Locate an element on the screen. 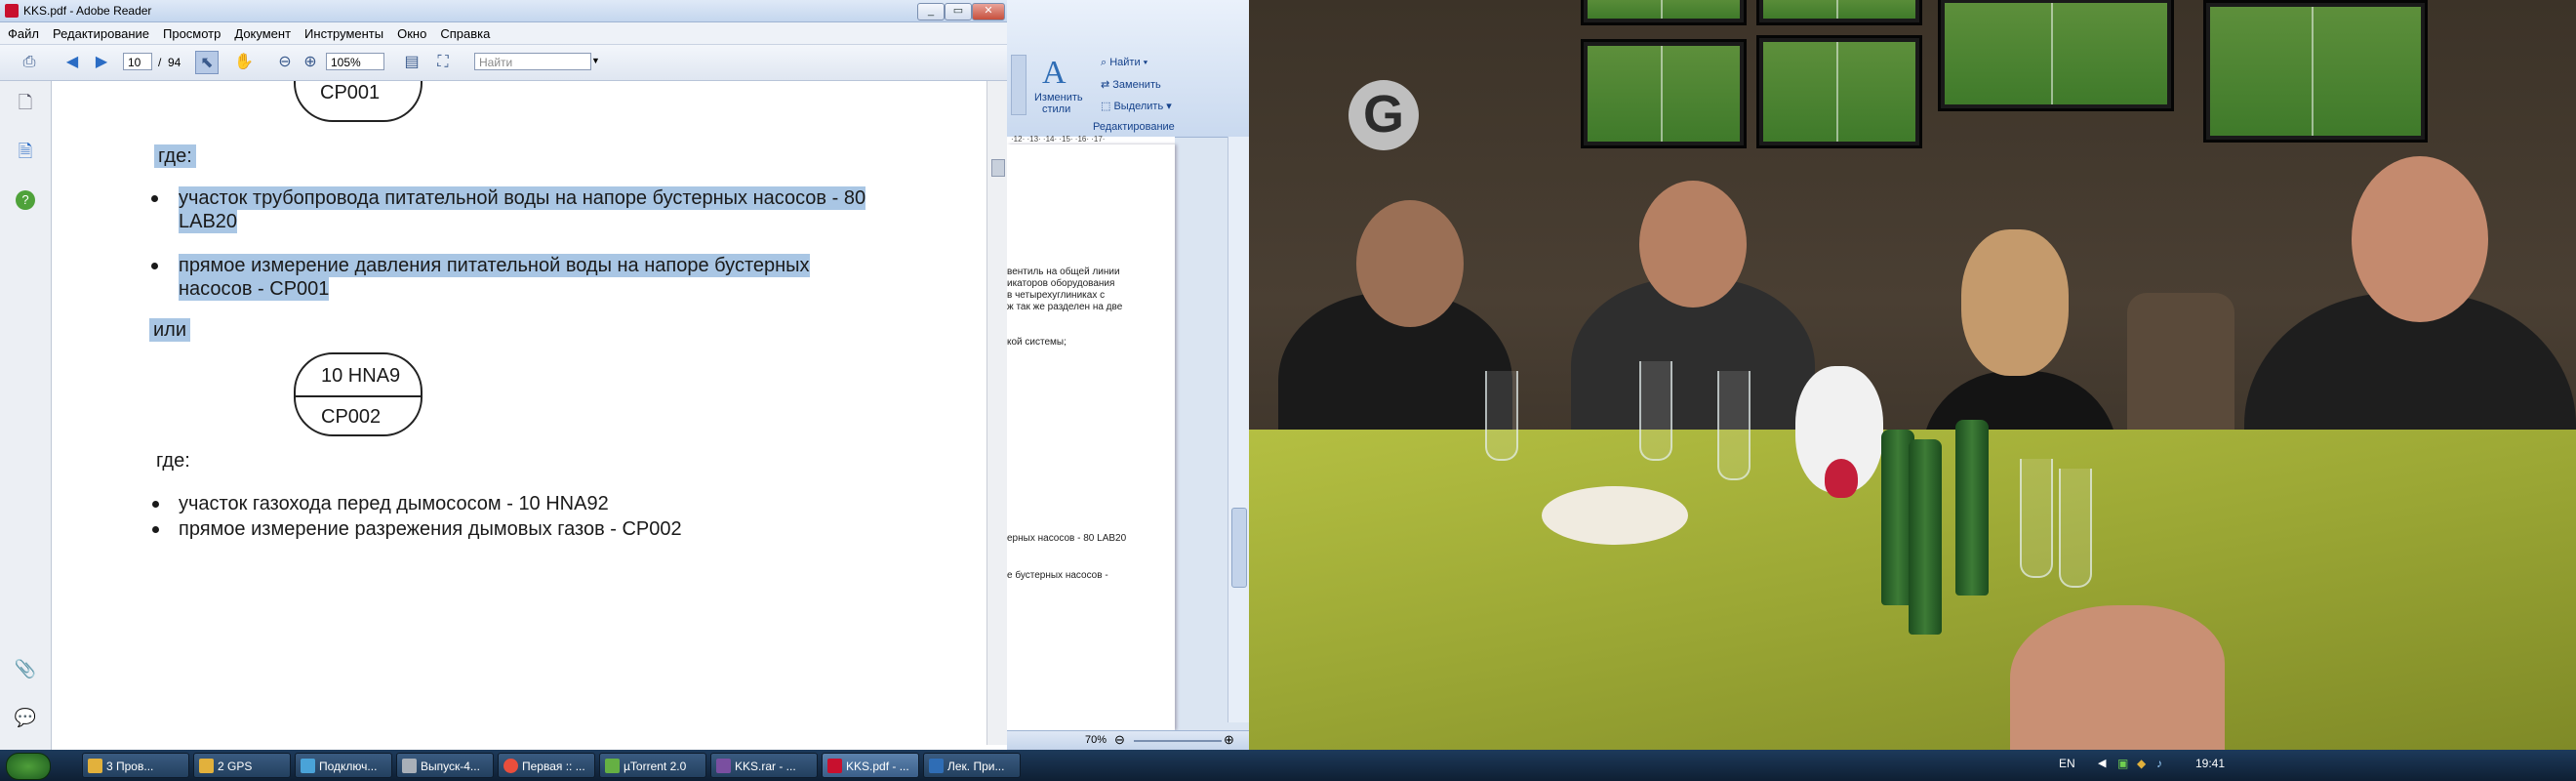 This screenshot has width=2576, height=781. folder-icon is located at coordinates (95, 766).